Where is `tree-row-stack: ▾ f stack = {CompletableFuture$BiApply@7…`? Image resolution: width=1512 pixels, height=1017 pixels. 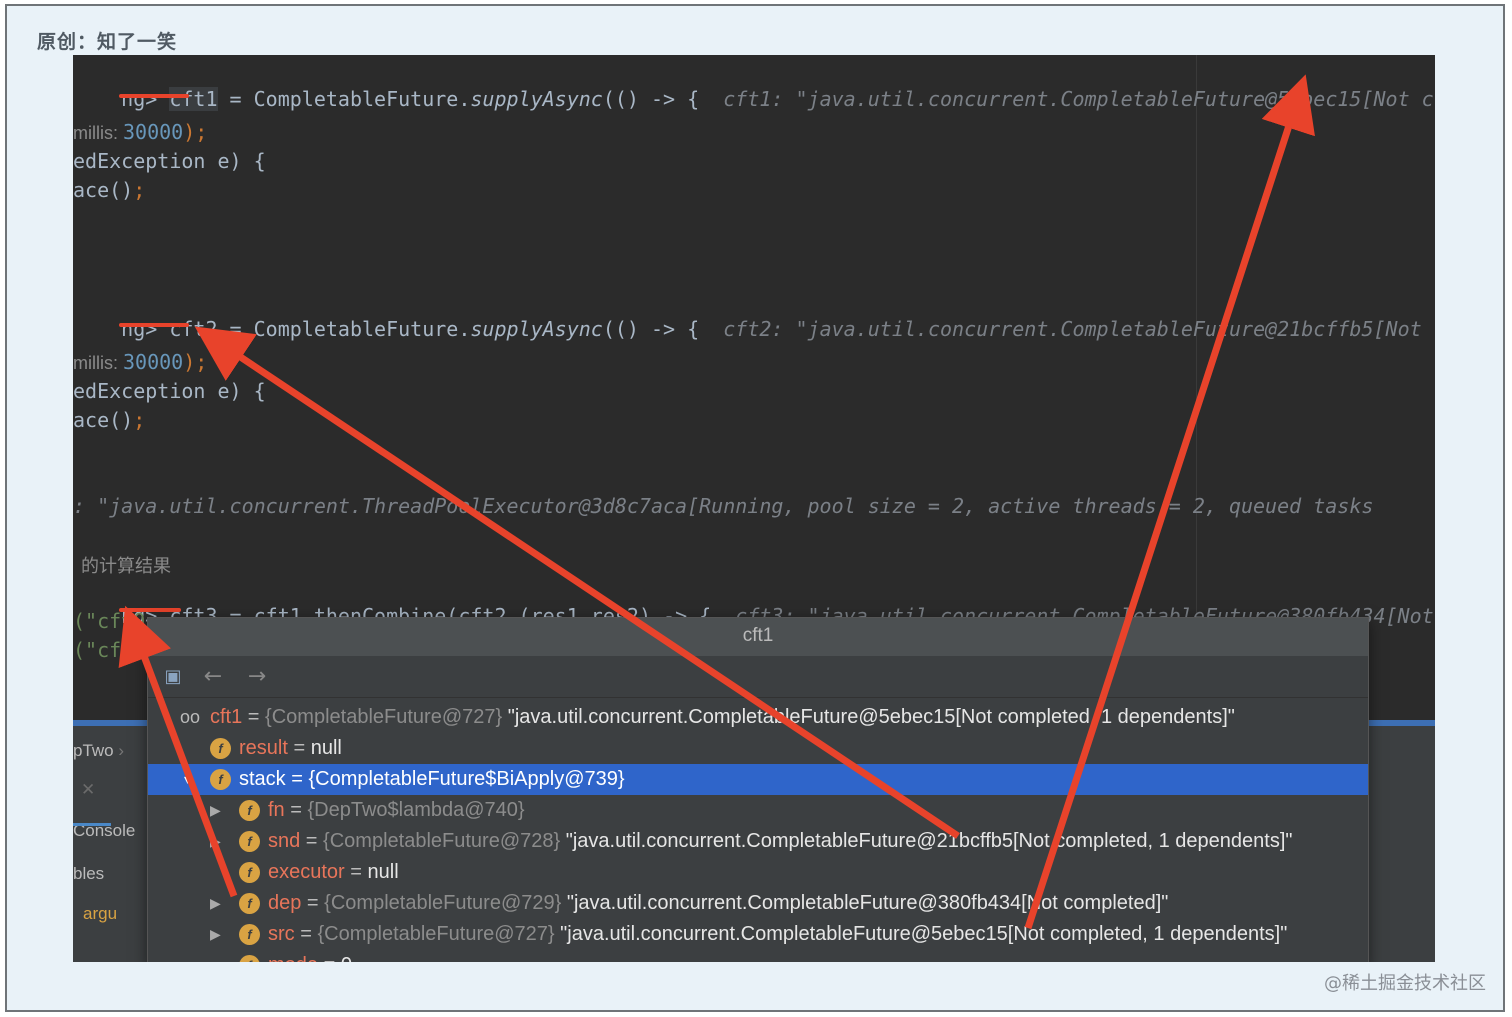 tree-row-stack: ▾ f stack = {CompletableFuture$BiApply@7… is located at coordinates (758, 779).